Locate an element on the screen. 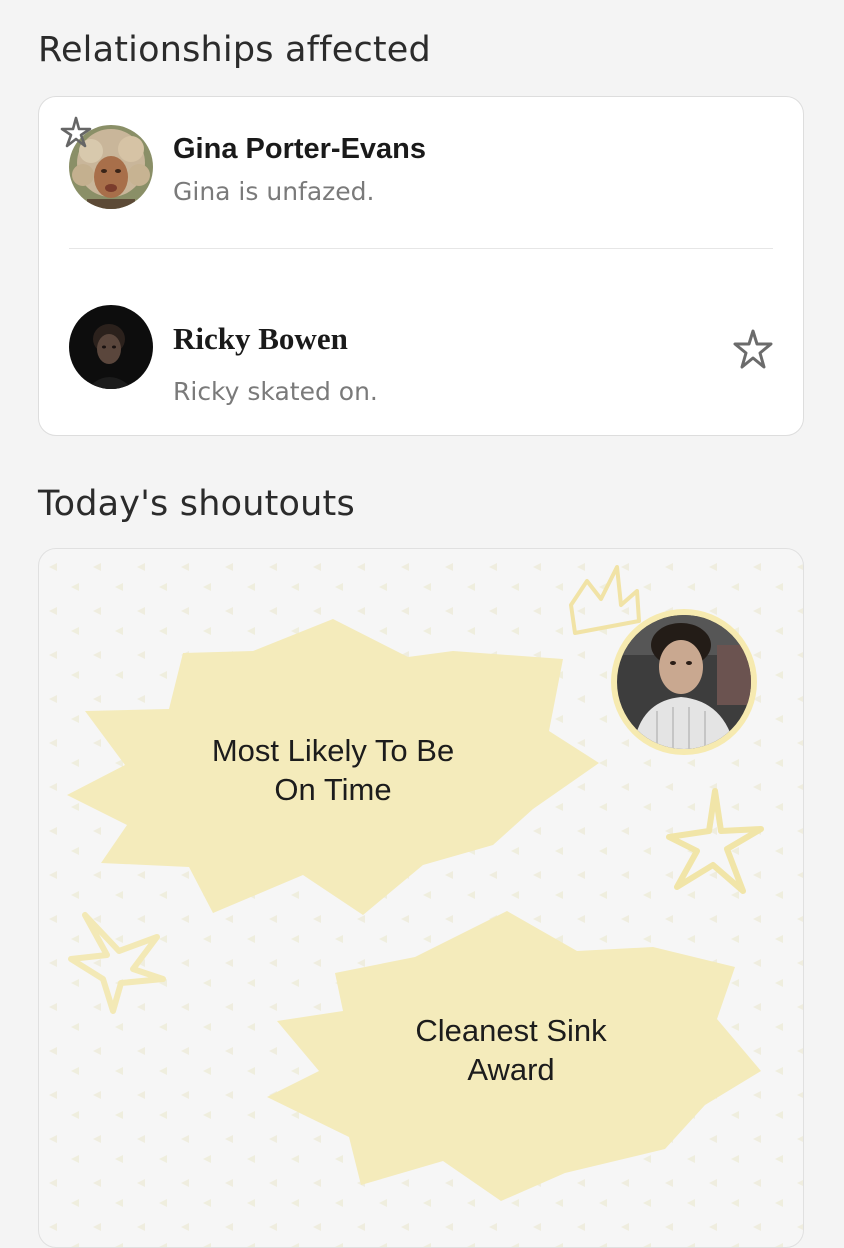 The width and height of the screenshot is (844, 1248). award-title-line: Cleanest Sink is located at coordinates (511, 1030).